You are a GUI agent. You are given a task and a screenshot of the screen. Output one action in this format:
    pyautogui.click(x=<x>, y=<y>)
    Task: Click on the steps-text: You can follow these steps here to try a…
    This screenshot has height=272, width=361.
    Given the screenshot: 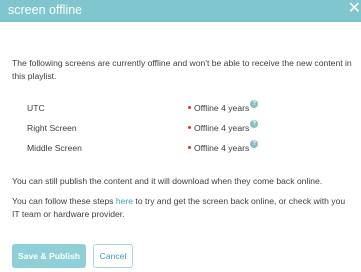 What is the action you would take?
    pyautogui.click(x=182, y=208)
    